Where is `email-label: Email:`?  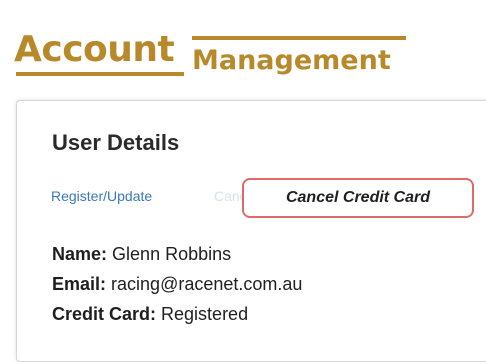 email-label: Email: is located at coordinates (79, 284).